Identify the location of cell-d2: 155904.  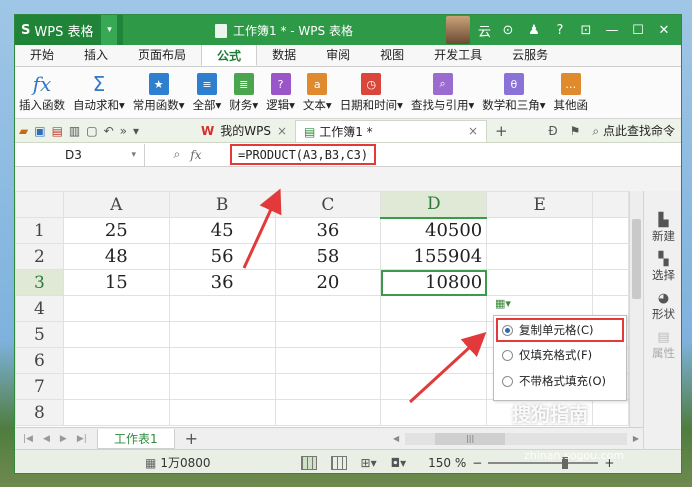
(434, 256).